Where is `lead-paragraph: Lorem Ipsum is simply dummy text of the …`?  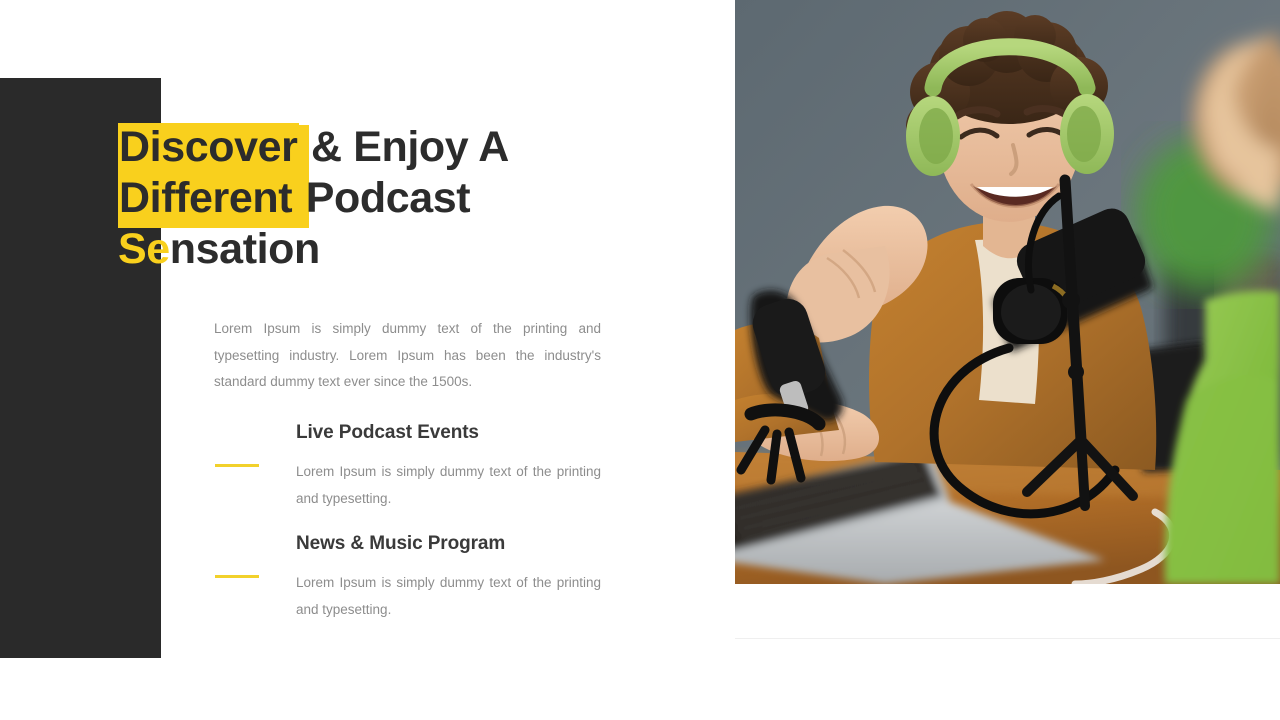
lead-paragraph: Lorem Ipsum is simply dummy text of the … is located at coordinates (407, 355).